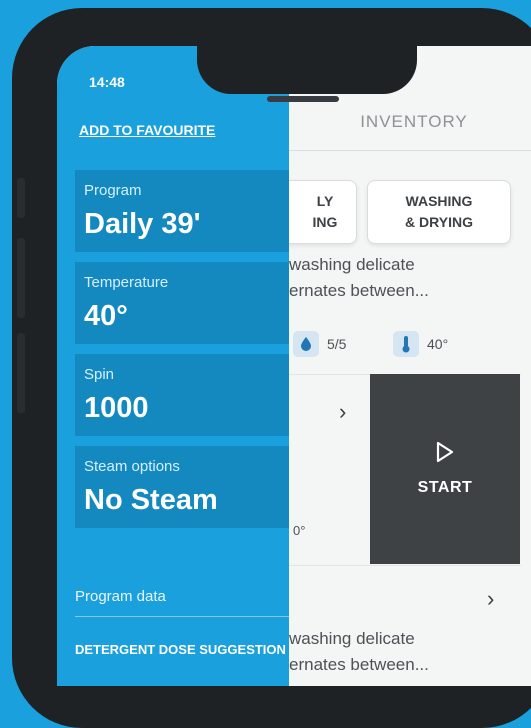  I want to click on detergent-dose-suggestion: DETERGENT DOSE SUGGESTION, so click(182, 649).